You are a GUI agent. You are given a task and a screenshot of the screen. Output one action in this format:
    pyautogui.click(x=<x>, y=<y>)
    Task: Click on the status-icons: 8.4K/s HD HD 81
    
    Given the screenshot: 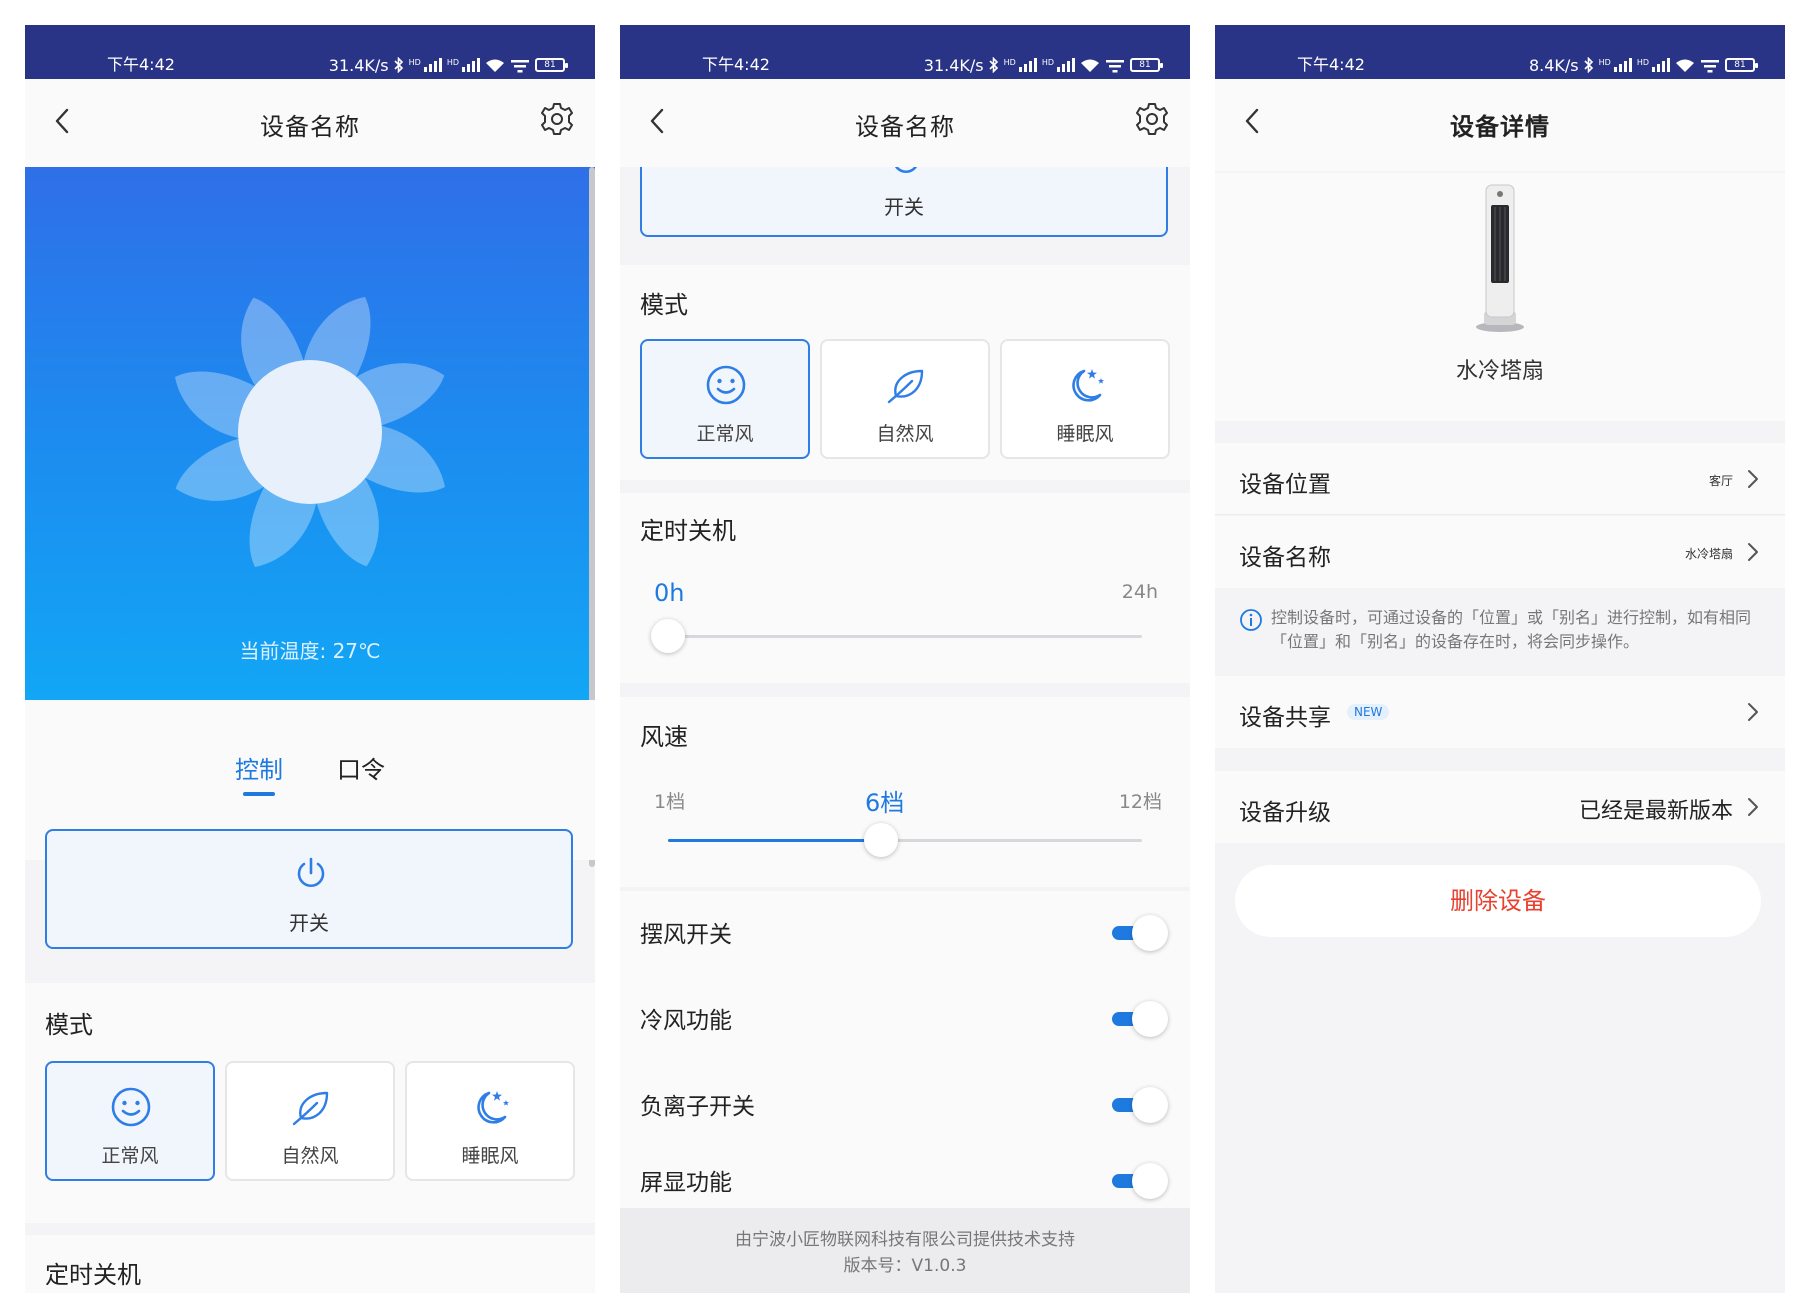 What is the action you would take?
    pyautogui.click(x=1643, y=65)
    